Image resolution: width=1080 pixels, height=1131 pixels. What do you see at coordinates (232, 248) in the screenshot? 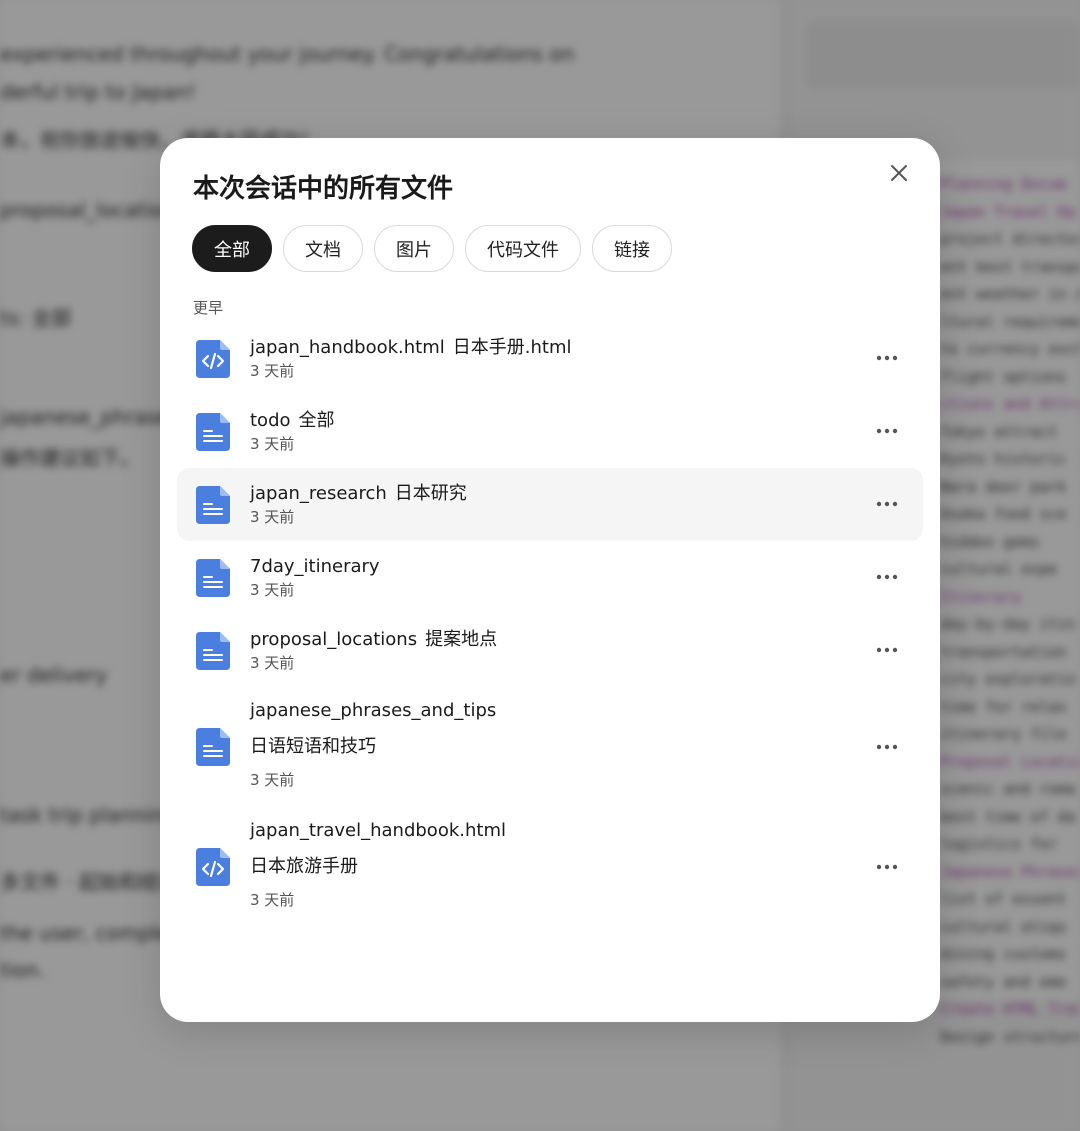
I see `tab-all: 全部` at bounding box center [232, 248].